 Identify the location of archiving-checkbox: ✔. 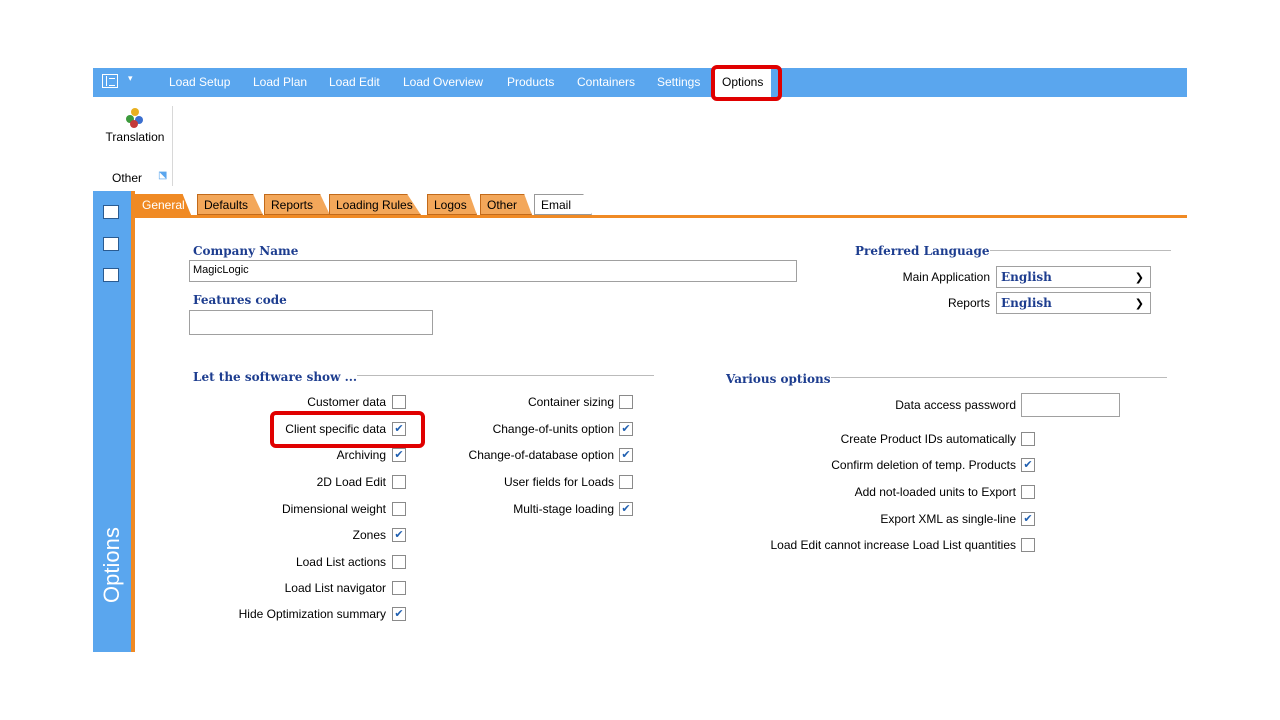
(399, 455).